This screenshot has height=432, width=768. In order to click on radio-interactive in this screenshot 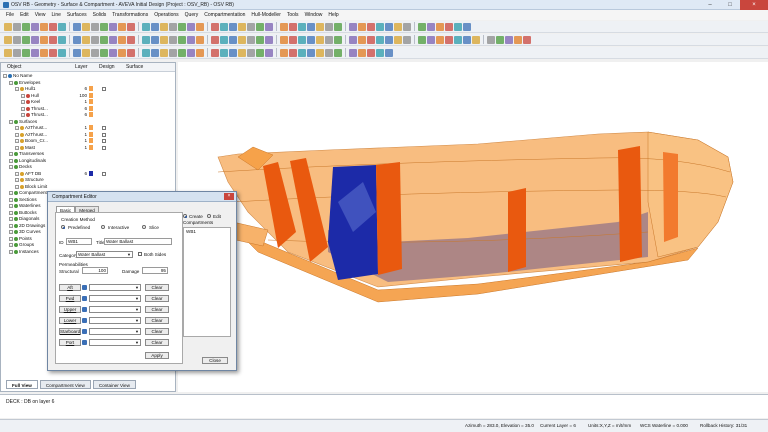, I will do `click(103, 227)`.